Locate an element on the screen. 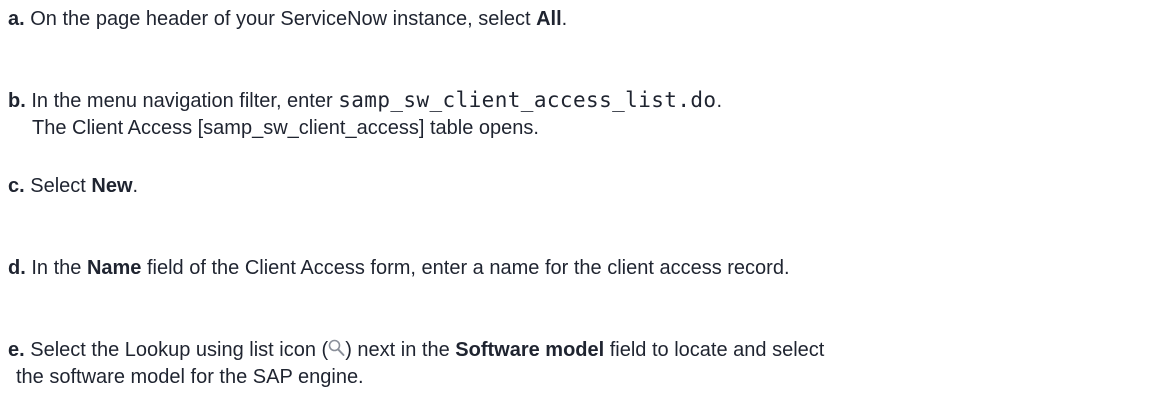  step-letter: a. is located at coordinates (16, 19).